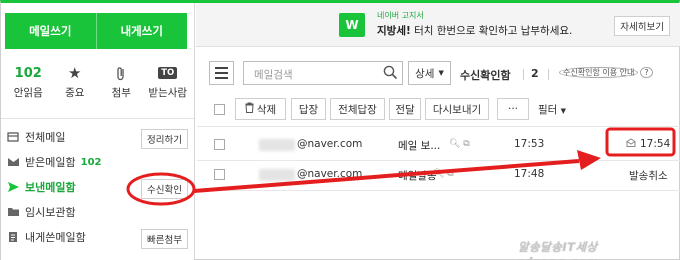  What do you see at coordinates (221, 73) in the screenshot?
I see `menu-icon` at bounding box center [221, 73].